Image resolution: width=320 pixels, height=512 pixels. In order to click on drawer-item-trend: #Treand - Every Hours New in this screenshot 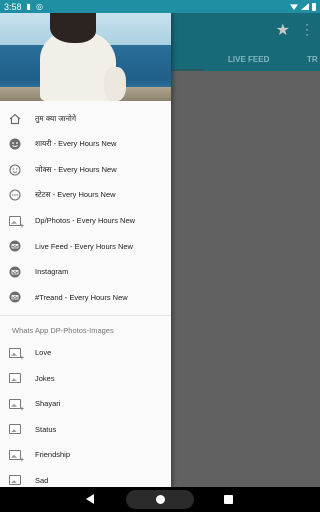, I will do `click(85, 298)`.